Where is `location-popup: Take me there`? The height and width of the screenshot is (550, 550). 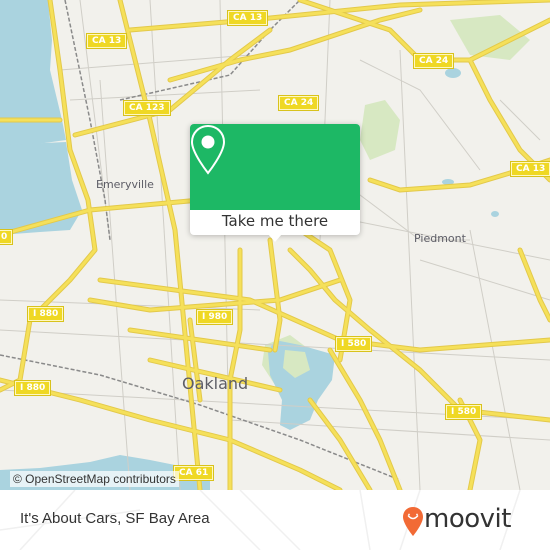 location-popup: Take me there is located at coordinates (275, 183).